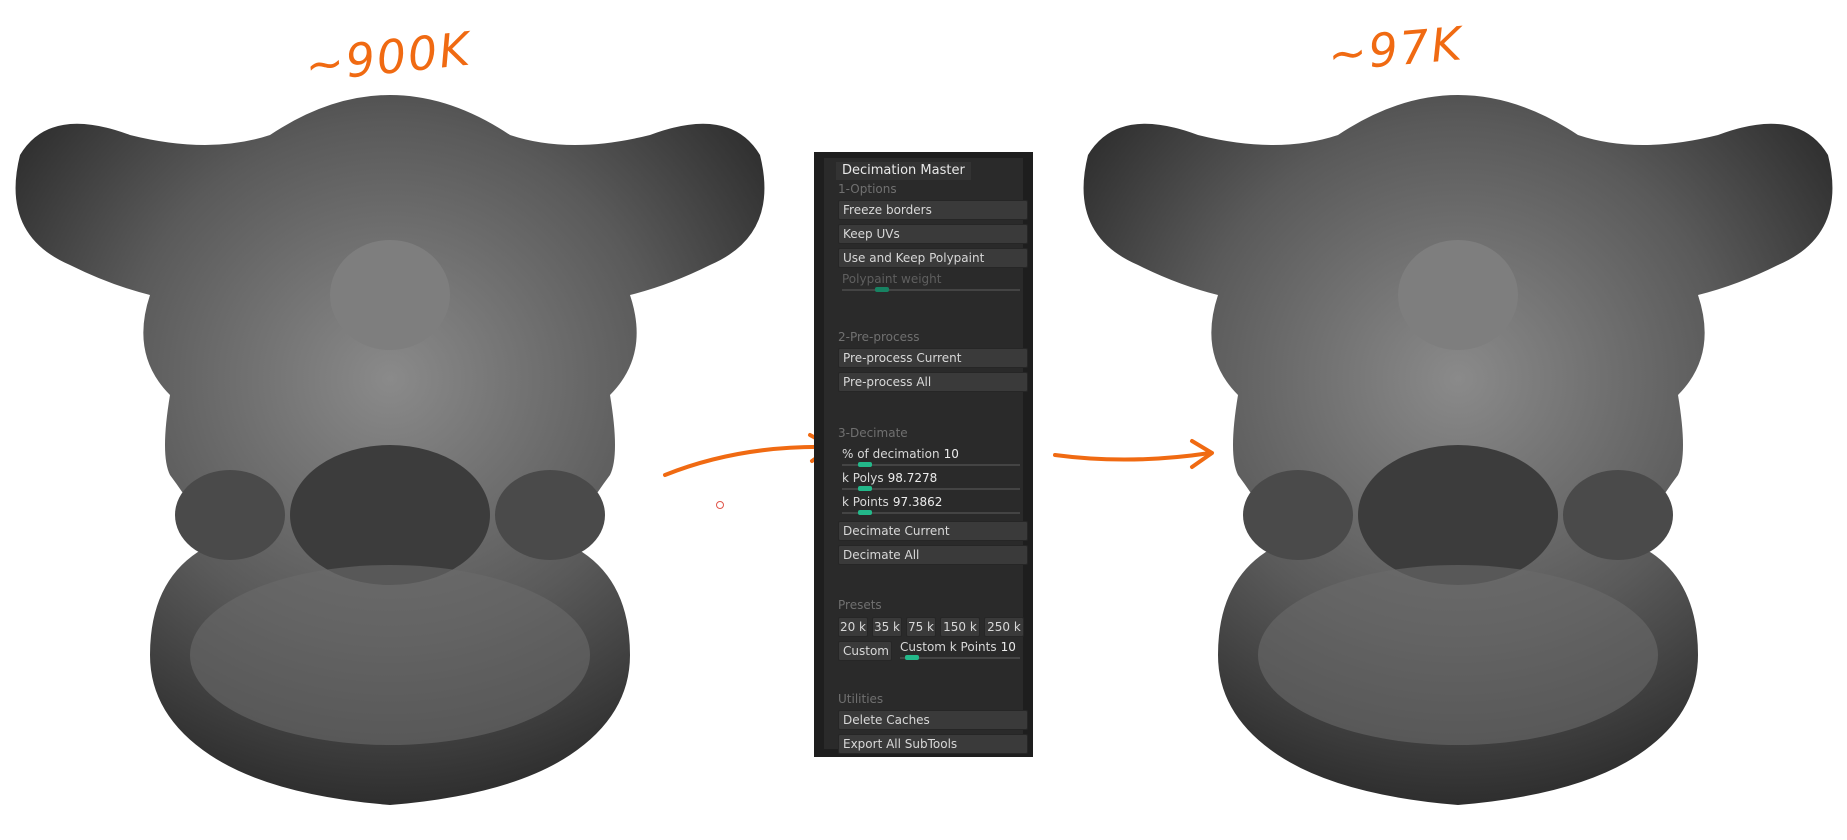 This screenshot has width=1847, height=840. What do you see at coordinates (933, 744) in the screenshot?
I see `export-all-subtools-button: Export All SubTools` at bounding box center [933, 744].